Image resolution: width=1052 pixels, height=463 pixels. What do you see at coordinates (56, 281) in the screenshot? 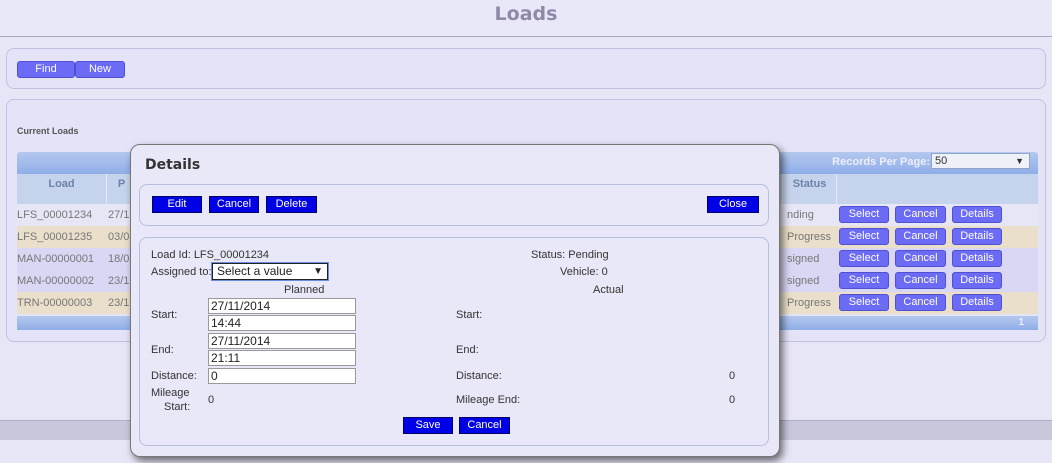
I see `cell-load: MAN-00000002` at bounding box center [56, 281].